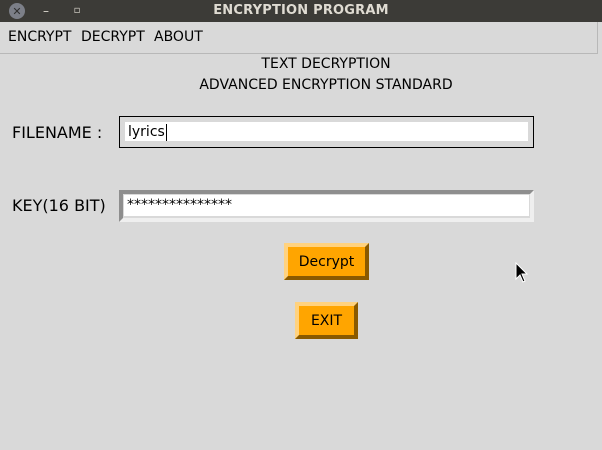 This screenshot has width=602, height=450. What do you see at coordinates (522, 274) in the screenshot?
I see `mouse-pointer-icon` at bounding box center [522, 274].